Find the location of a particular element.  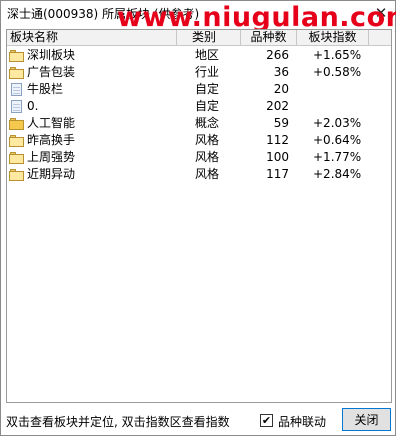

sector-name-cell: 深圳板块 is located at coordinates (92, 55).